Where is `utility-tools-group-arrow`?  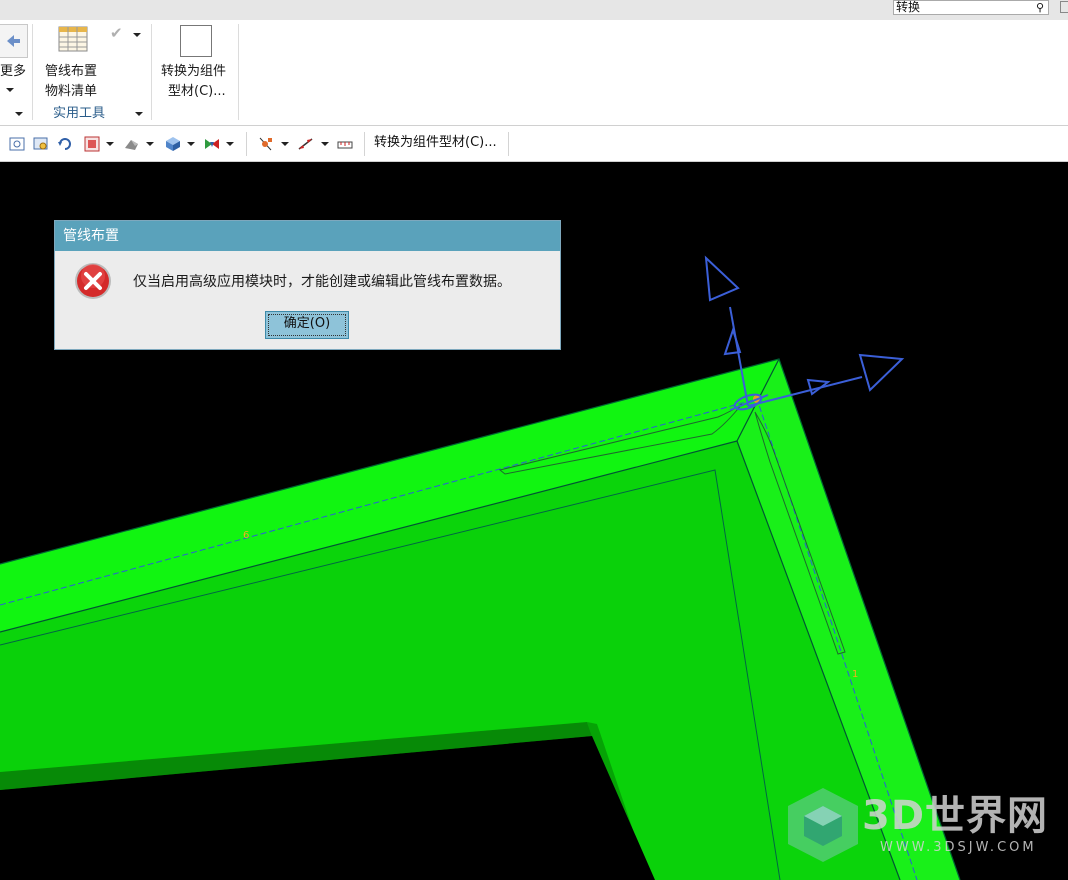 utility-tools-group-arrow is located at coordinates (139, 114).